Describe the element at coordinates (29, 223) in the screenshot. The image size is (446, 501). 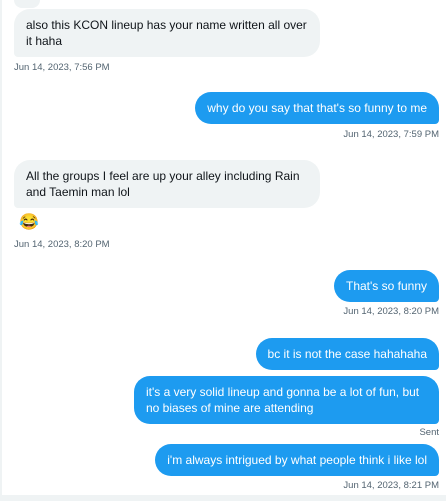
I see `laughing-emoji-reaction-icon: 😂` at that location.